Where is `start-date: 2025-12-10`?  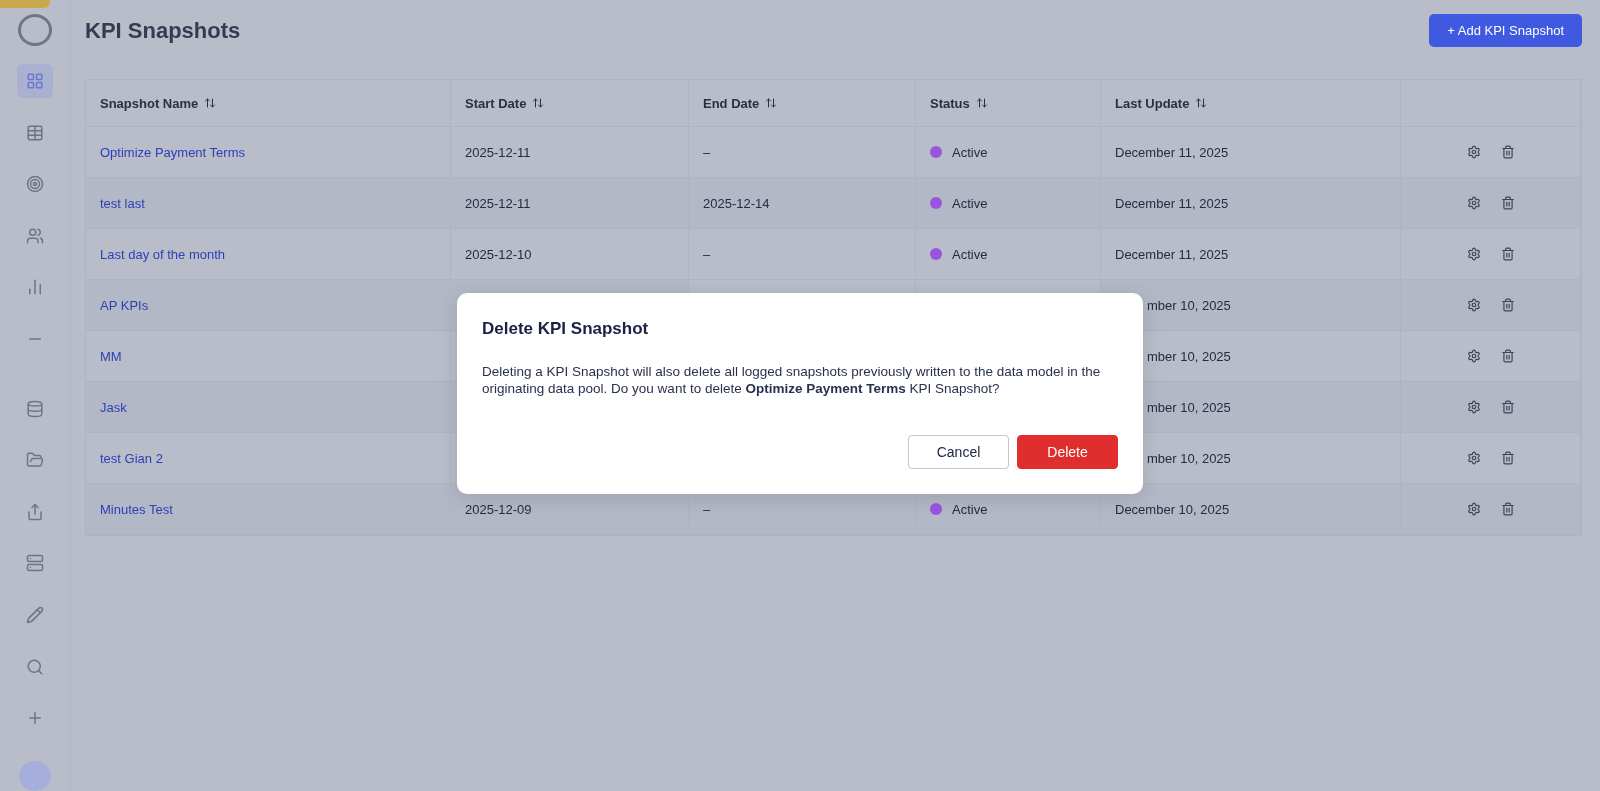 start-date: 2025-12-10 is located at coordinates (498, 254).